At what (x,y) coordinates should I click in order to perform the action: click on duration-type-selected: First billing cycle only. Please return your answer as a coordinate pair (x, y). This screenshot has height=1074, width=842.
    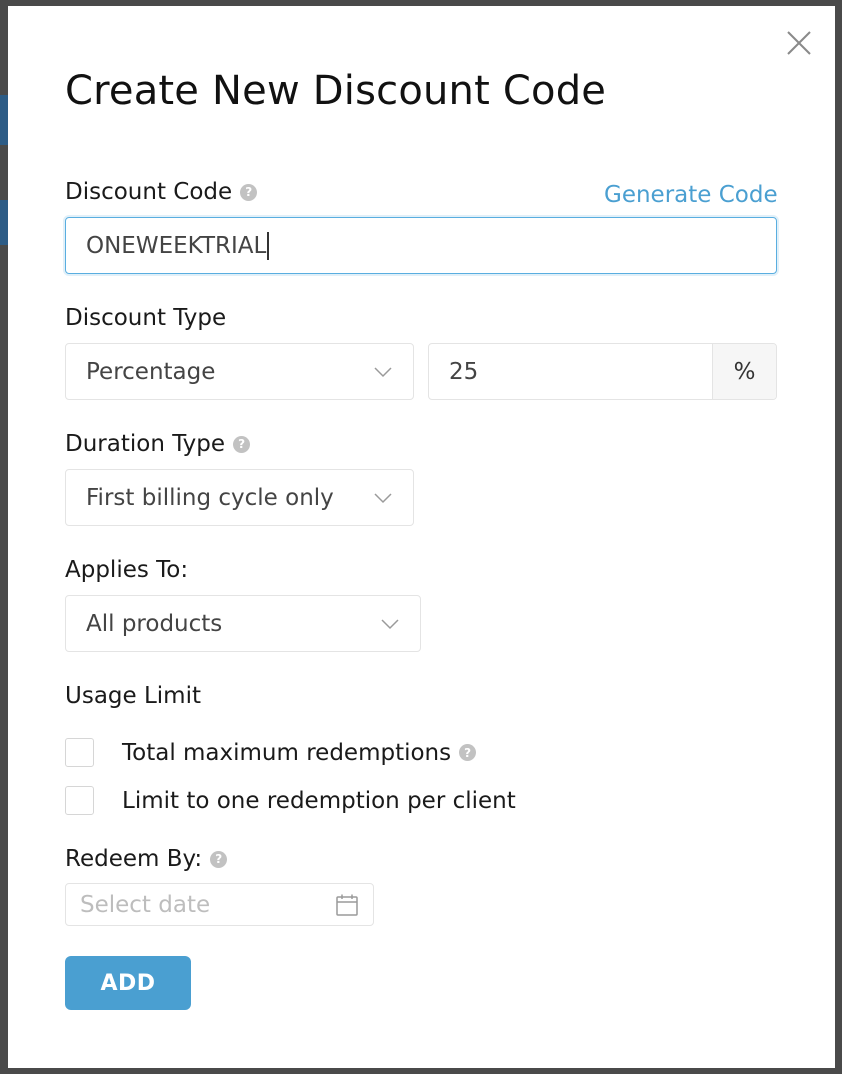
    Looking at the image, I should click on (210, 497).